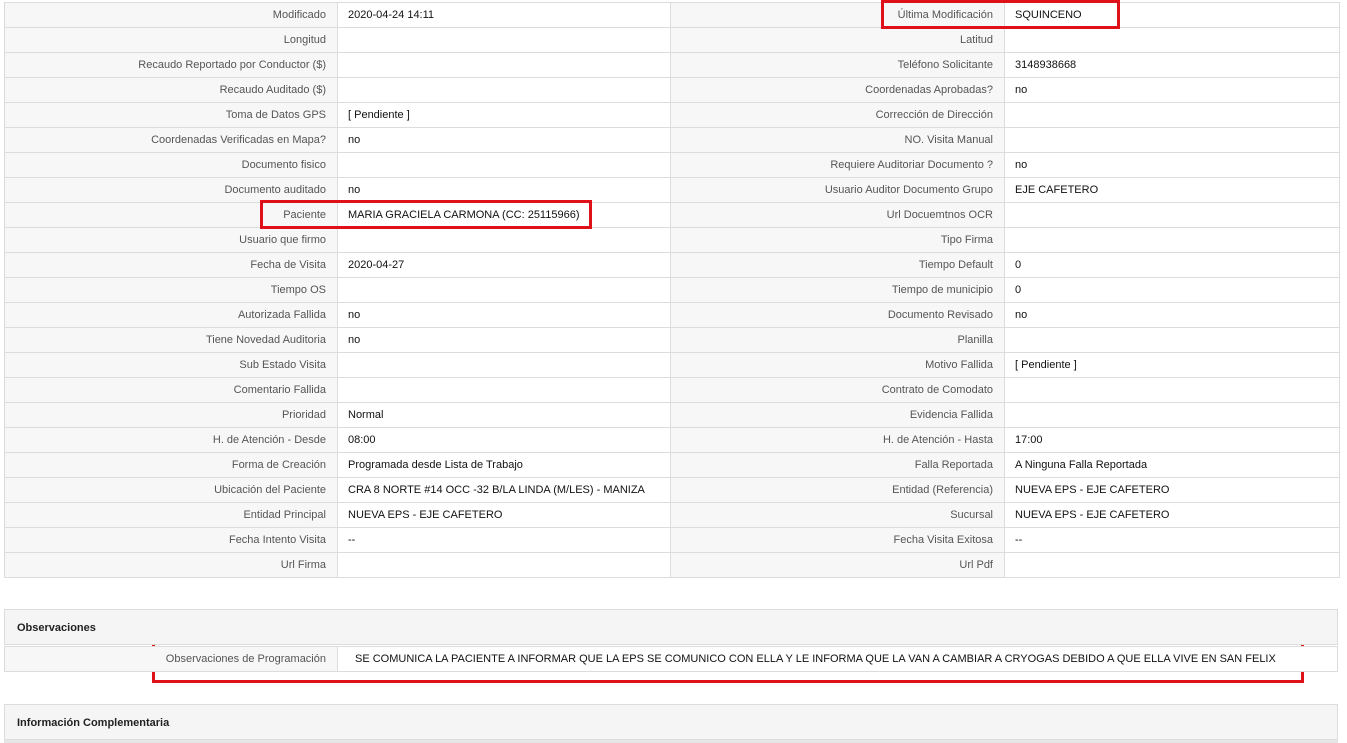 Image resolution: width=1347 pixels, height=743 pixels. I want to click on field-label: Sucursal, so click(837, 515).